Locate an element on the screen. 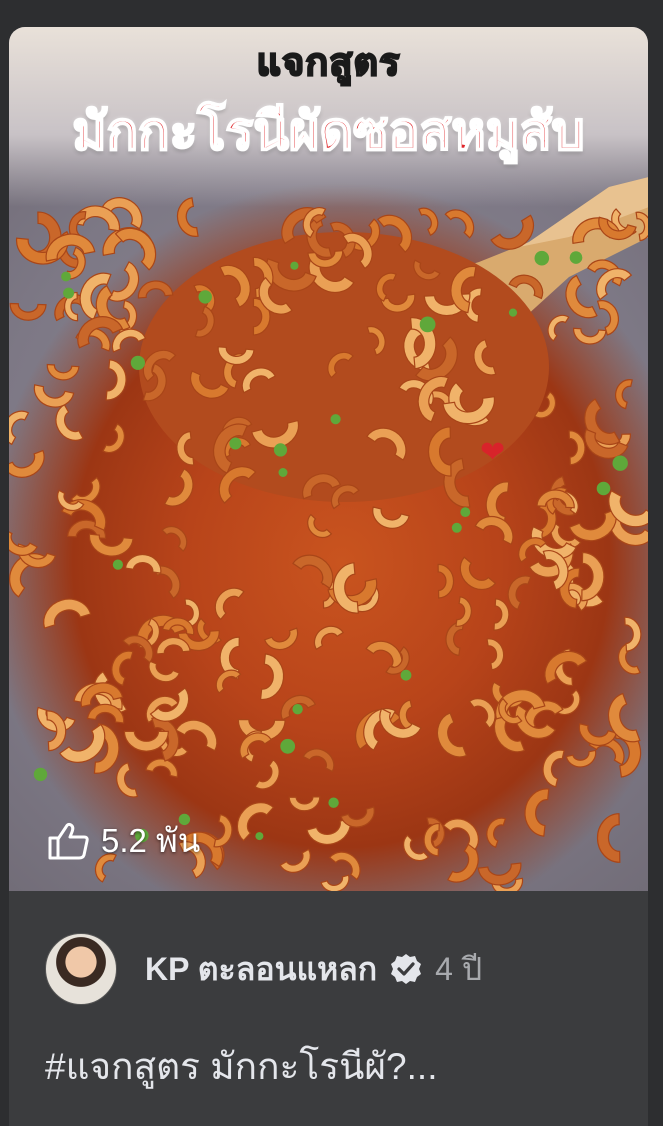 Image resolution: width=663 pixels, height=1126 pixels. overlay-title-small: แจกสูตร is located at coordinates (328, 62).